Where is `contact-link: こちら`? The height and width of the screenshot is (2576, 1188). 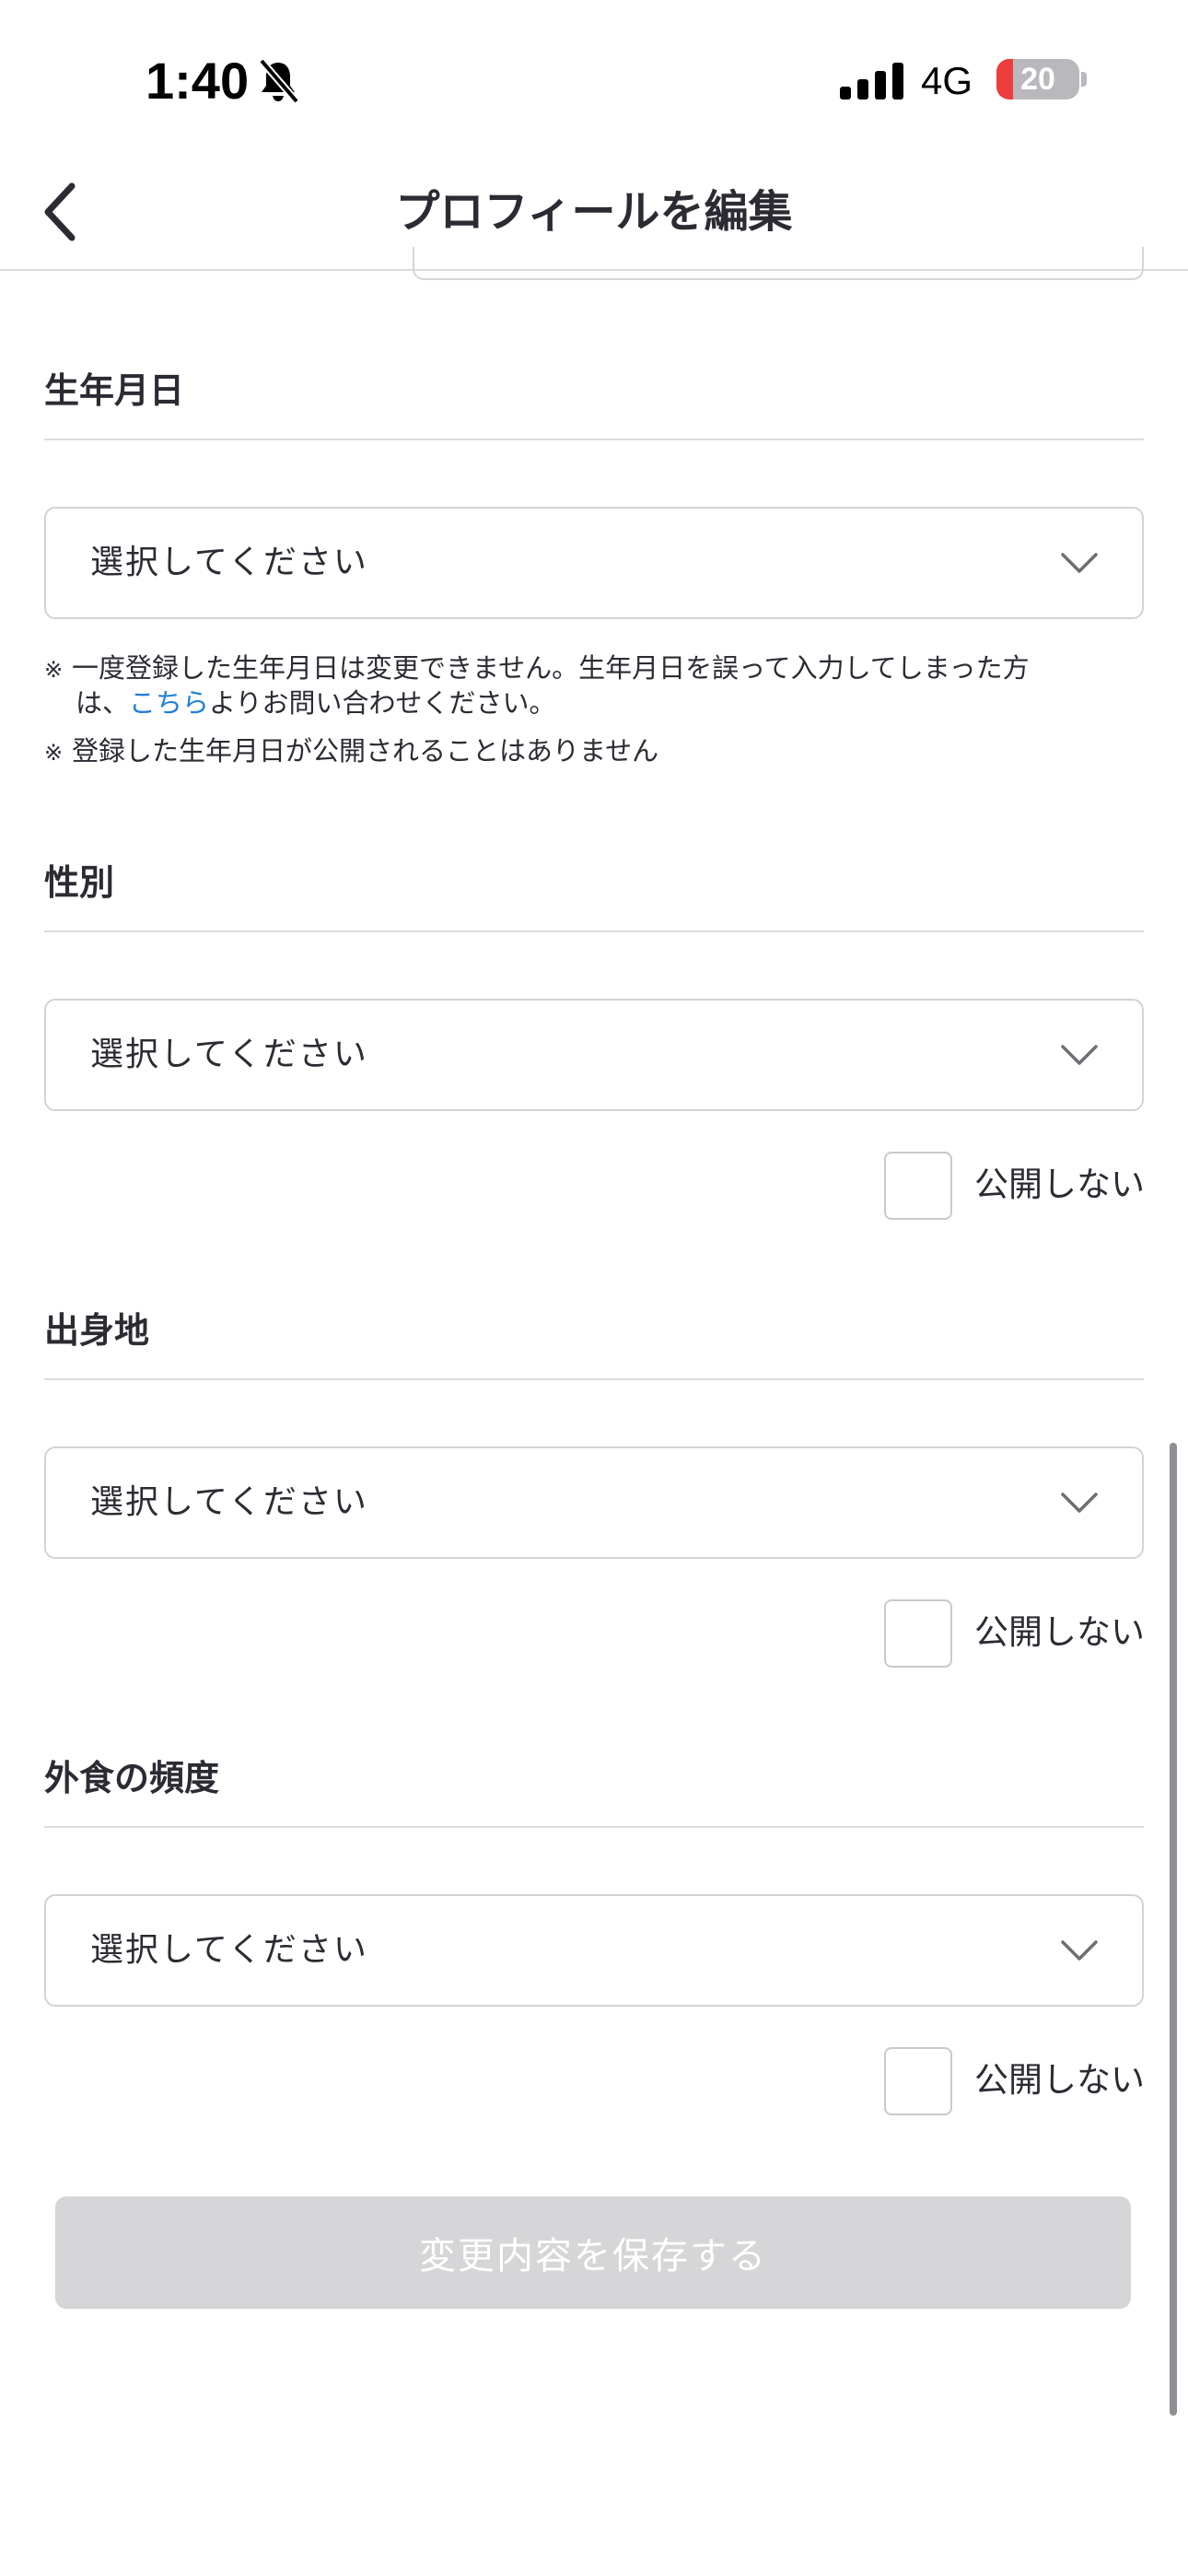
contact-link: こちら is located at coordinates (169, 703).